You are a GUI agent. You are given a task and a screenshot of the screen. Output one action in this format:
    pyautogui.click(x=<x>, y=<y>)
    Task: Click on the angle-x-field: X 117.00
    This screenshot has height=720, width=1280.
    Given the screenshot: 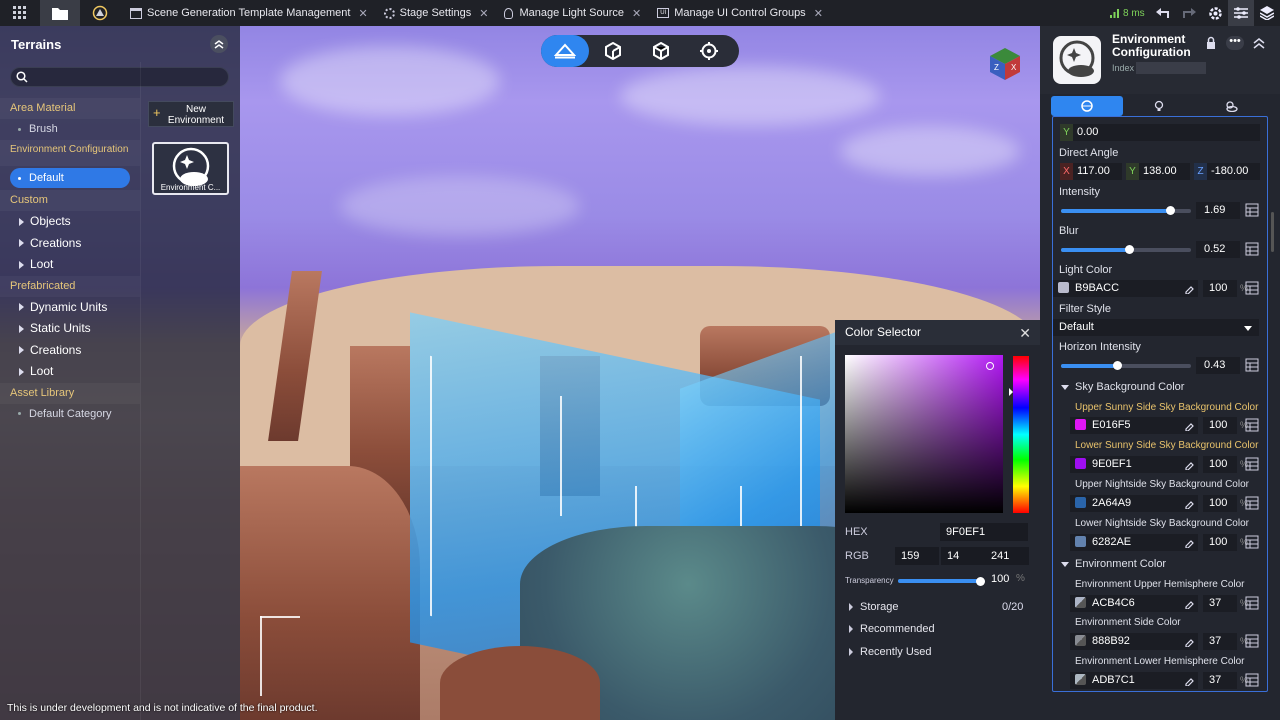 What is the action you would take?
    pyautogui.click(x=1091, y=171)
    